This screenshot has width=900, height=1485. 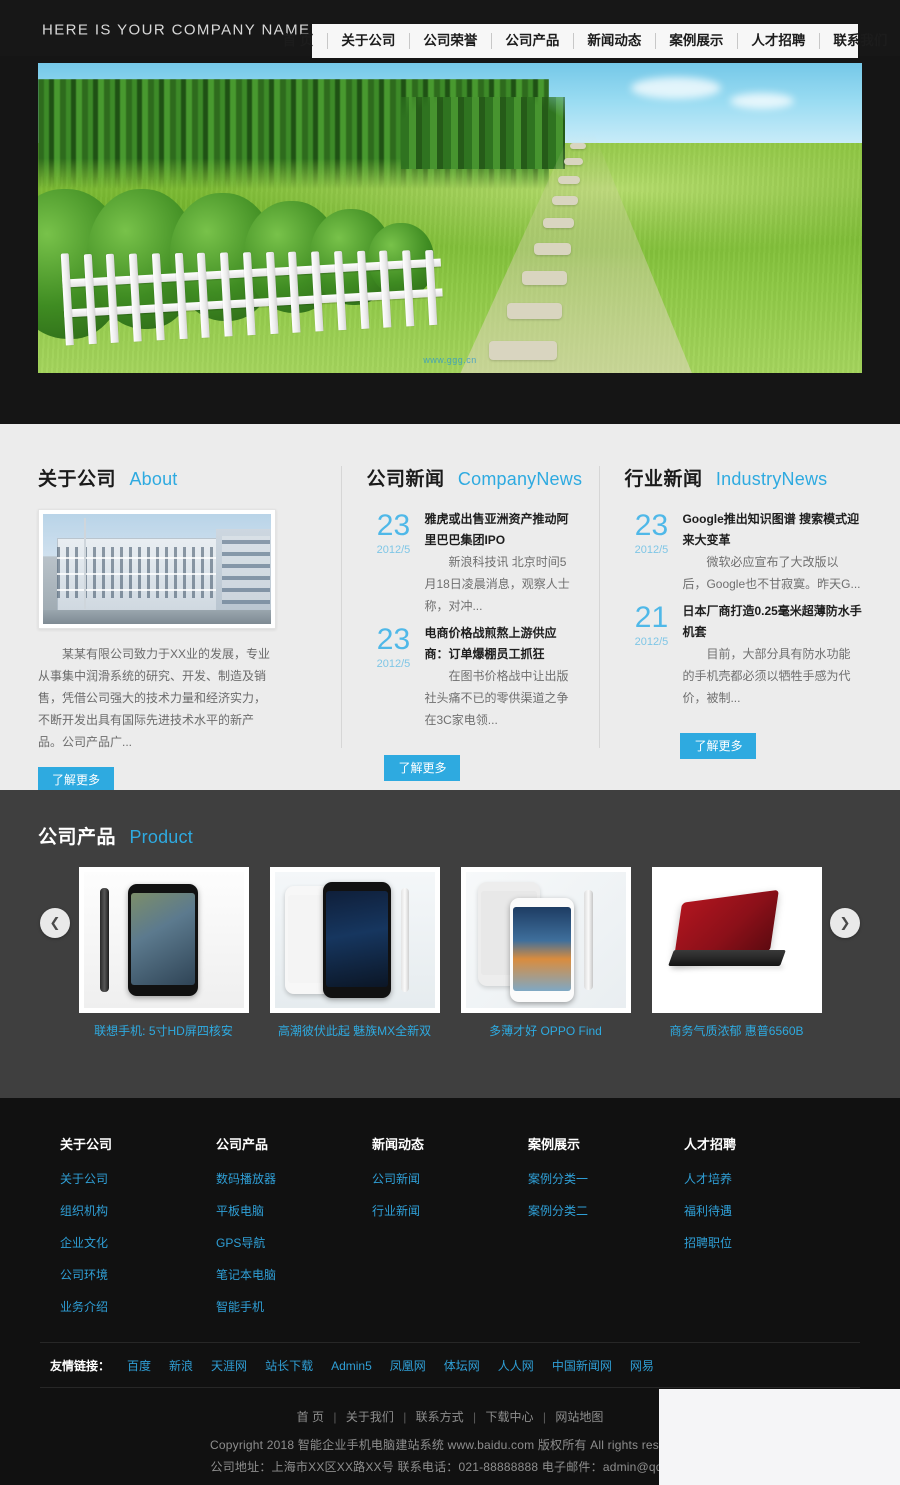 I want to click on product-caption: 商务气质浓郁 惠普6560B, so click(x=737, y=1030).